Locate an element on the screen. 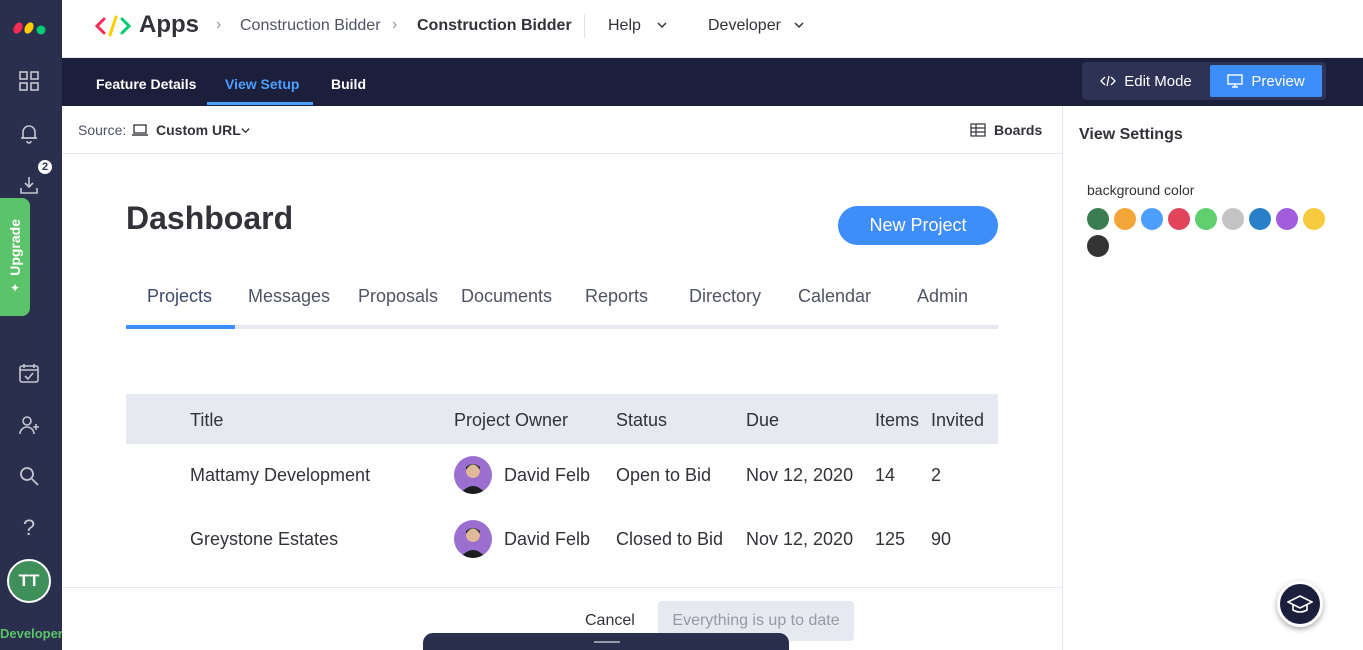  mode-toggle: Edit Mode Preview is located at coordinates (1204, 81).